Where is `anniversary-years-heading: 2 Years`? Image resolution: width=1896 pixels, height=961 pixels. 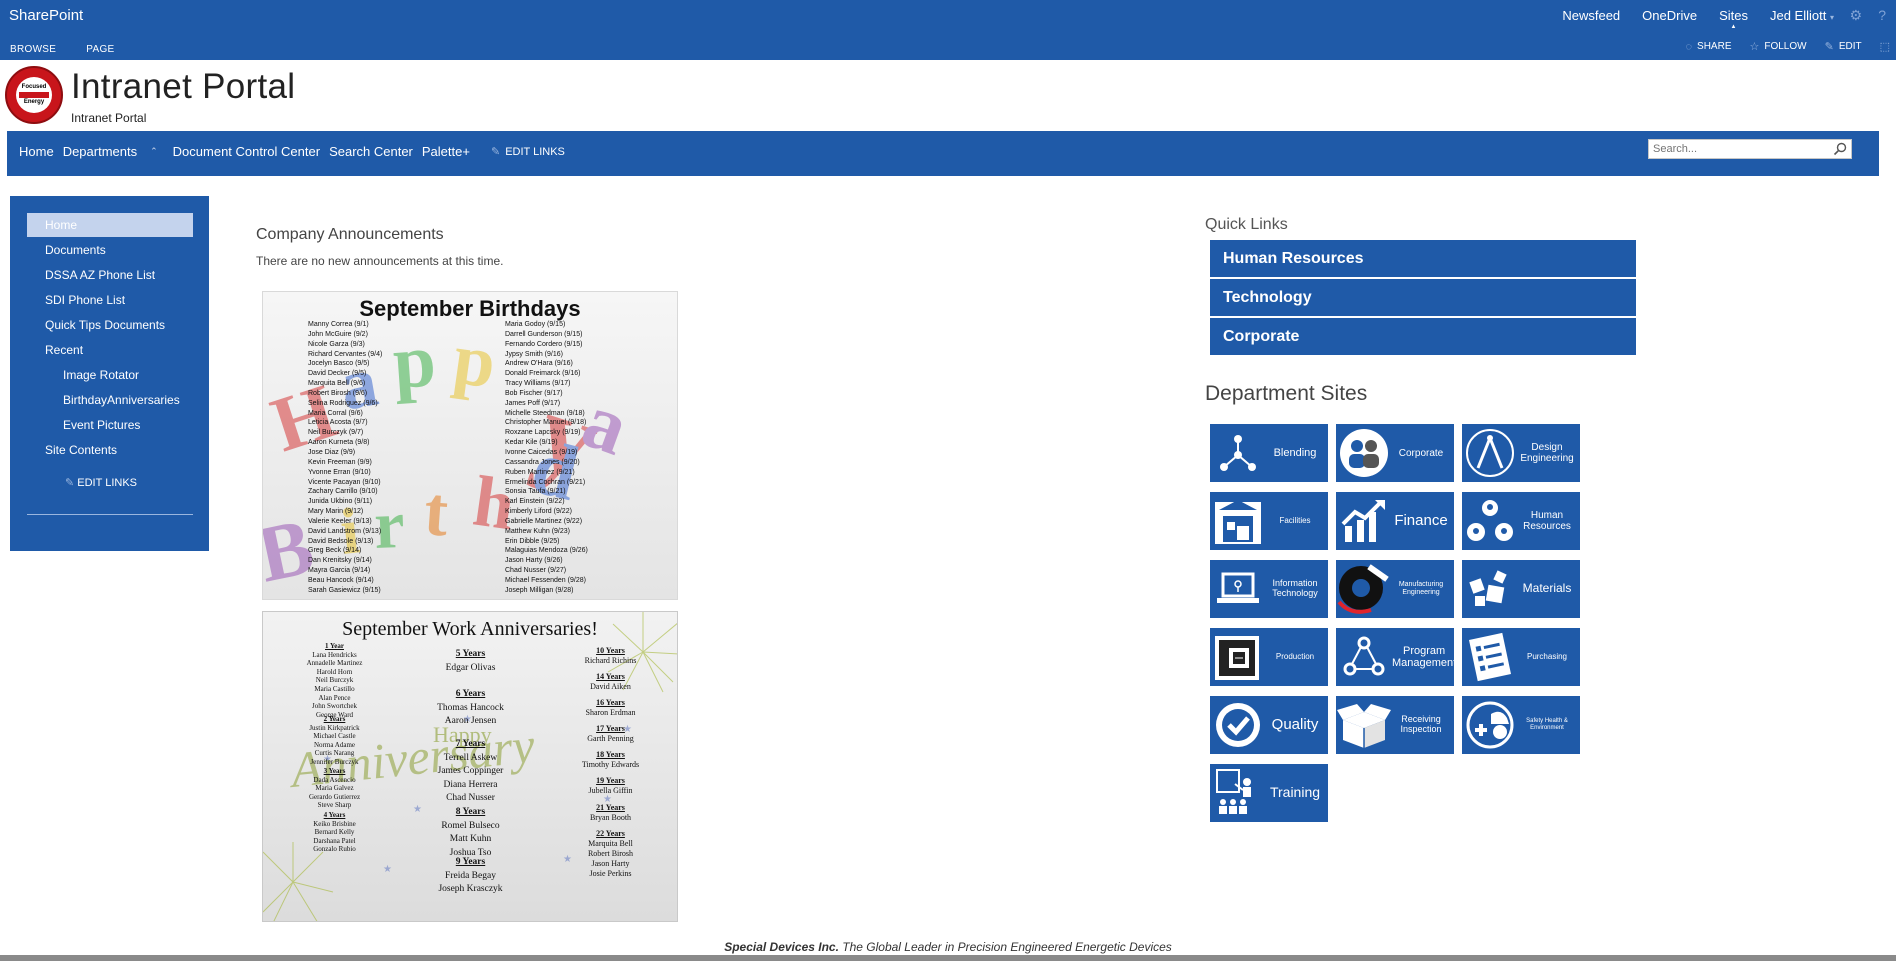
anniversary-years-heading: 2 Years is located at coordinates (334, 719).